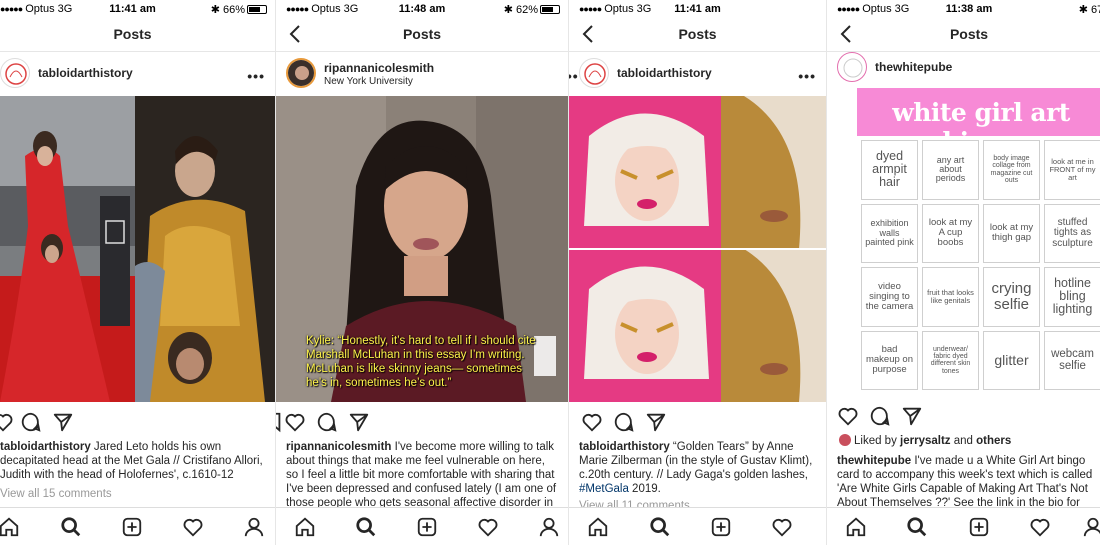 Image resolution: width=1100 pixels, height=545 pixels. Describe the element at coordinates (913, 67) in the screenshot. I see `post-username: thewhitepube` at that location.